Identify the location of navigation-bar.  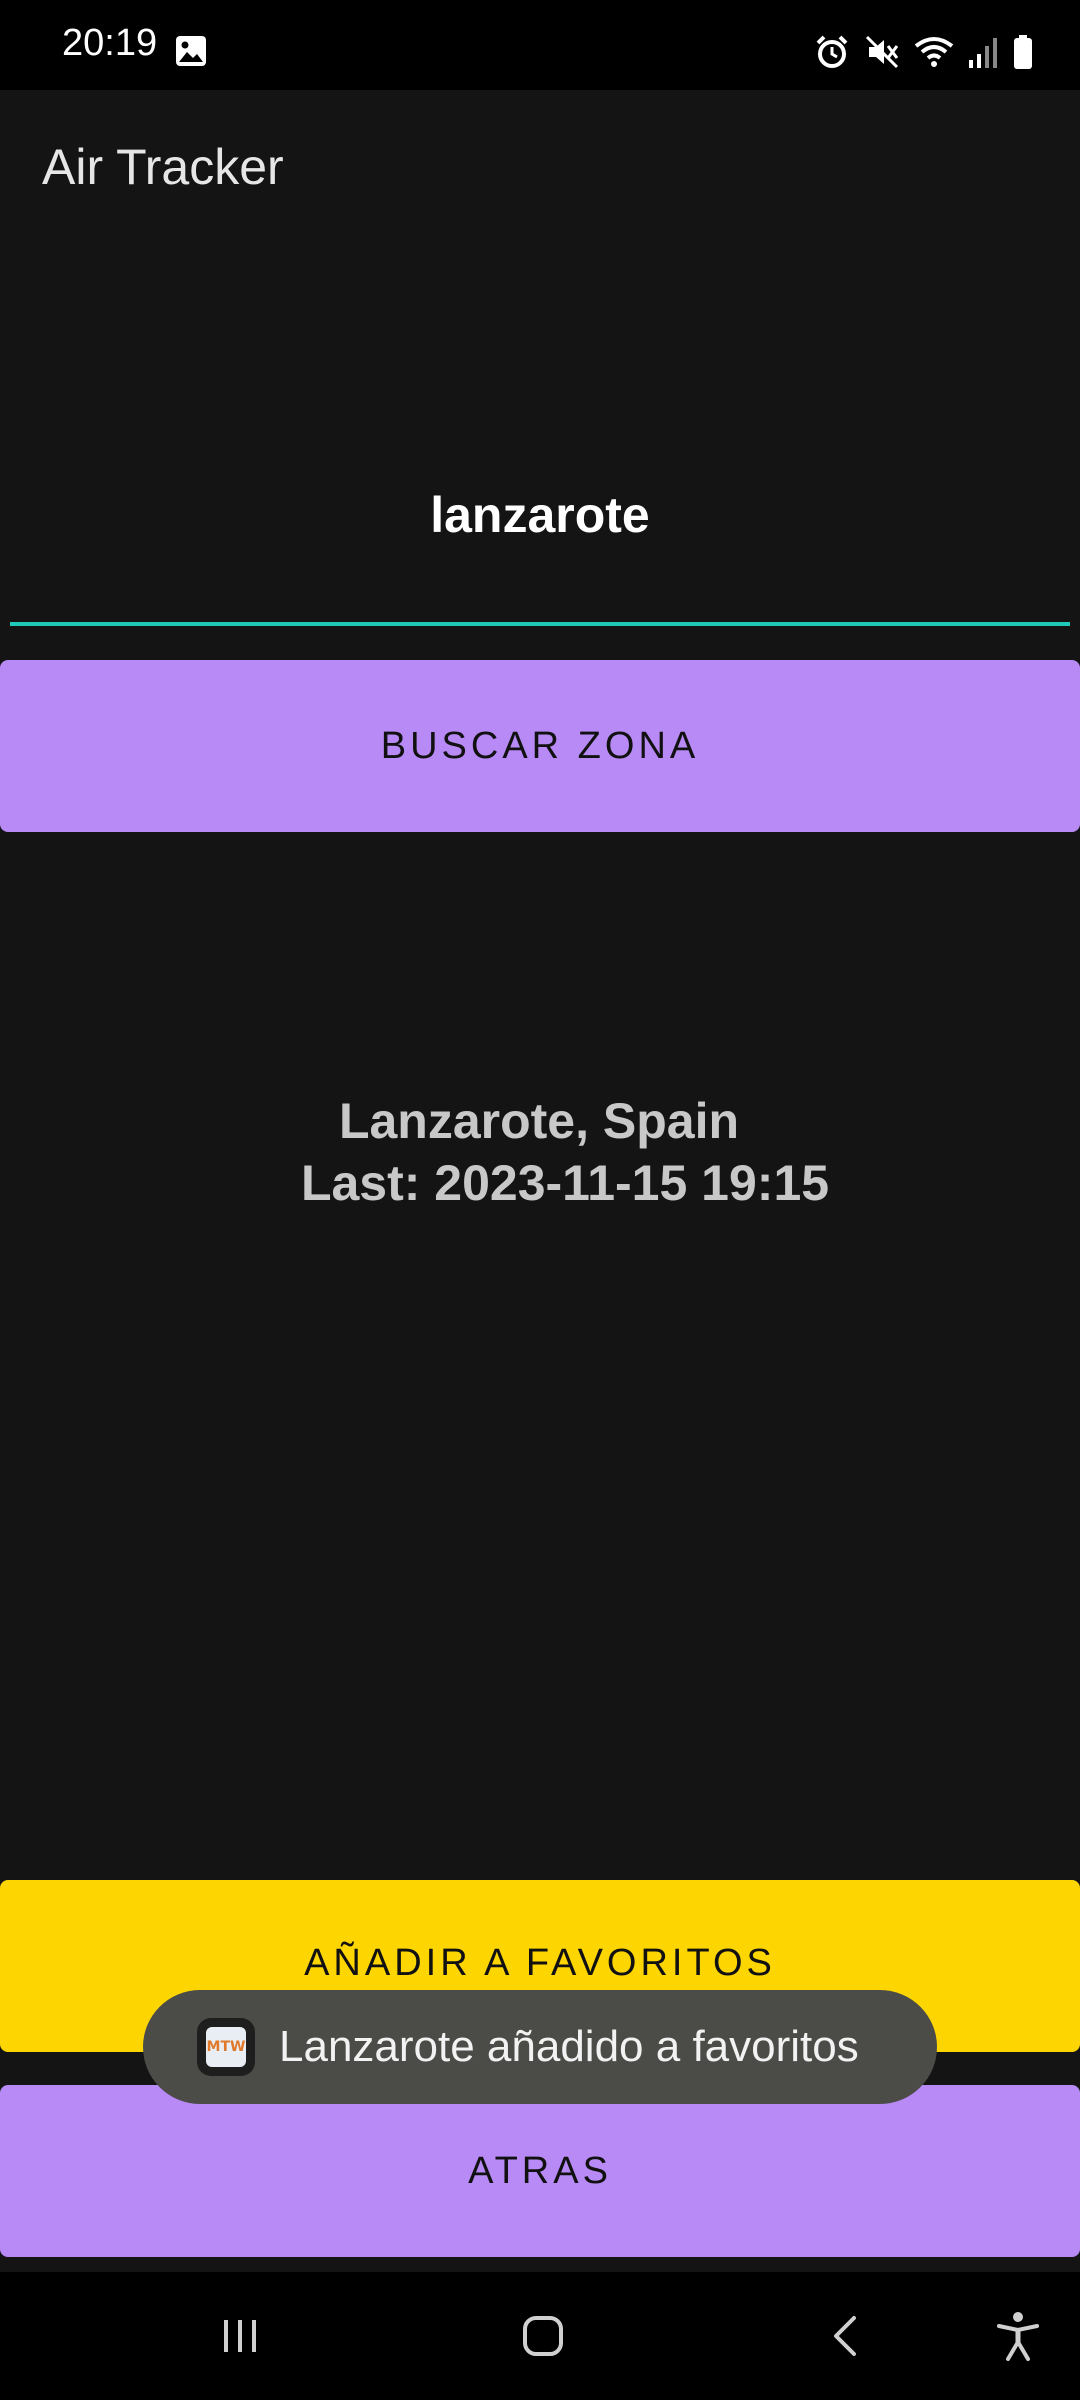
(540, 2336).